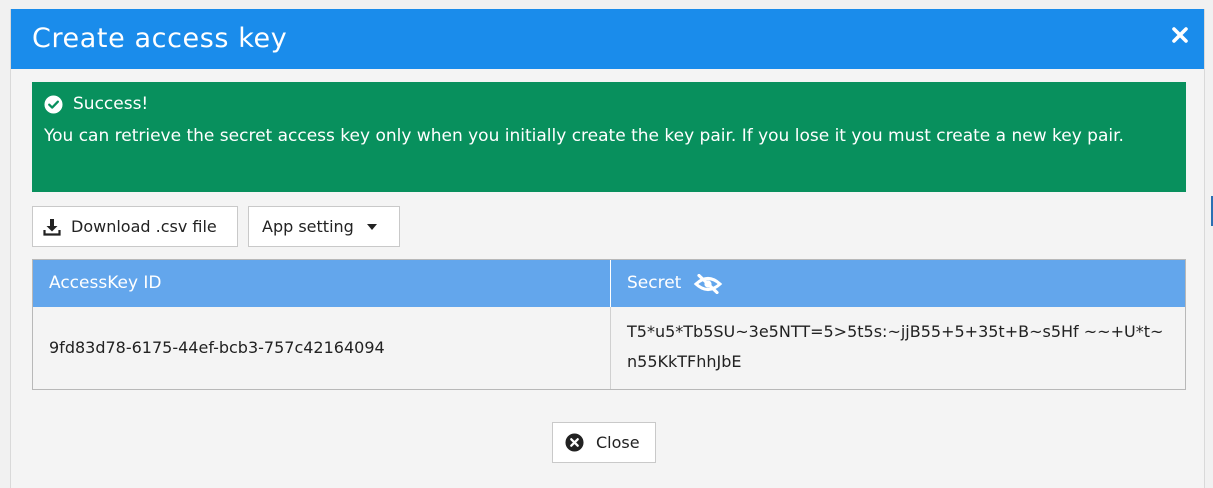  I want to click on dialog-title: Create access key, so click(160, 38).